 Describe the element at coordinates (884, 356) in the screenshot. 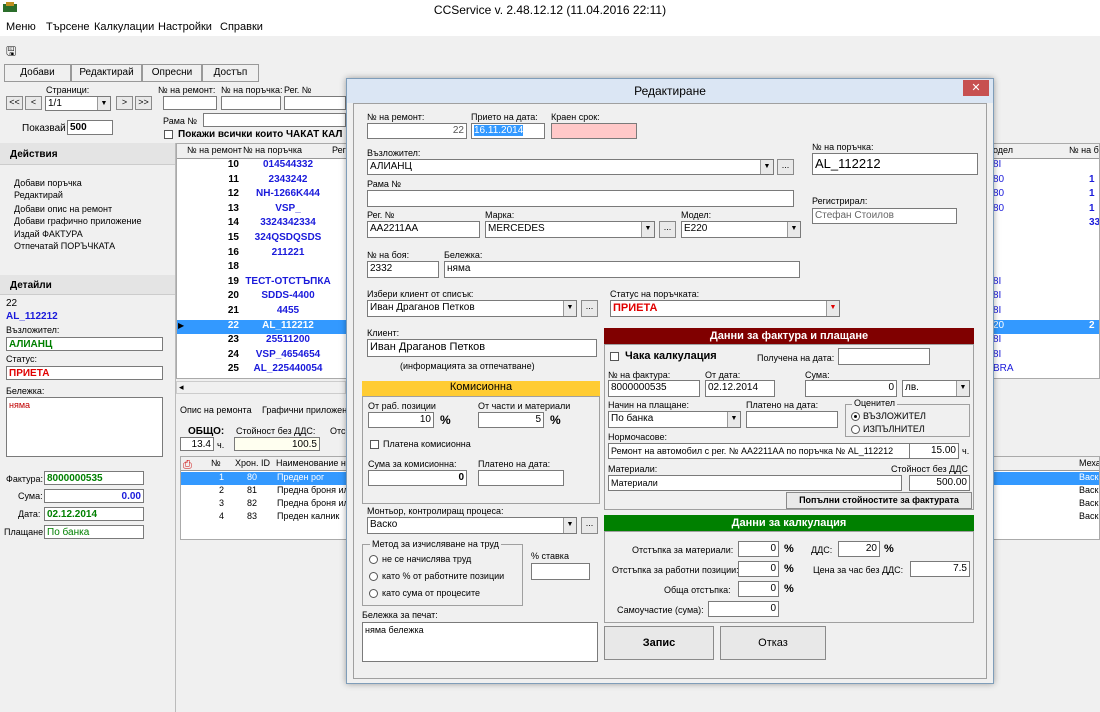

I see `received-on-input` at that location.